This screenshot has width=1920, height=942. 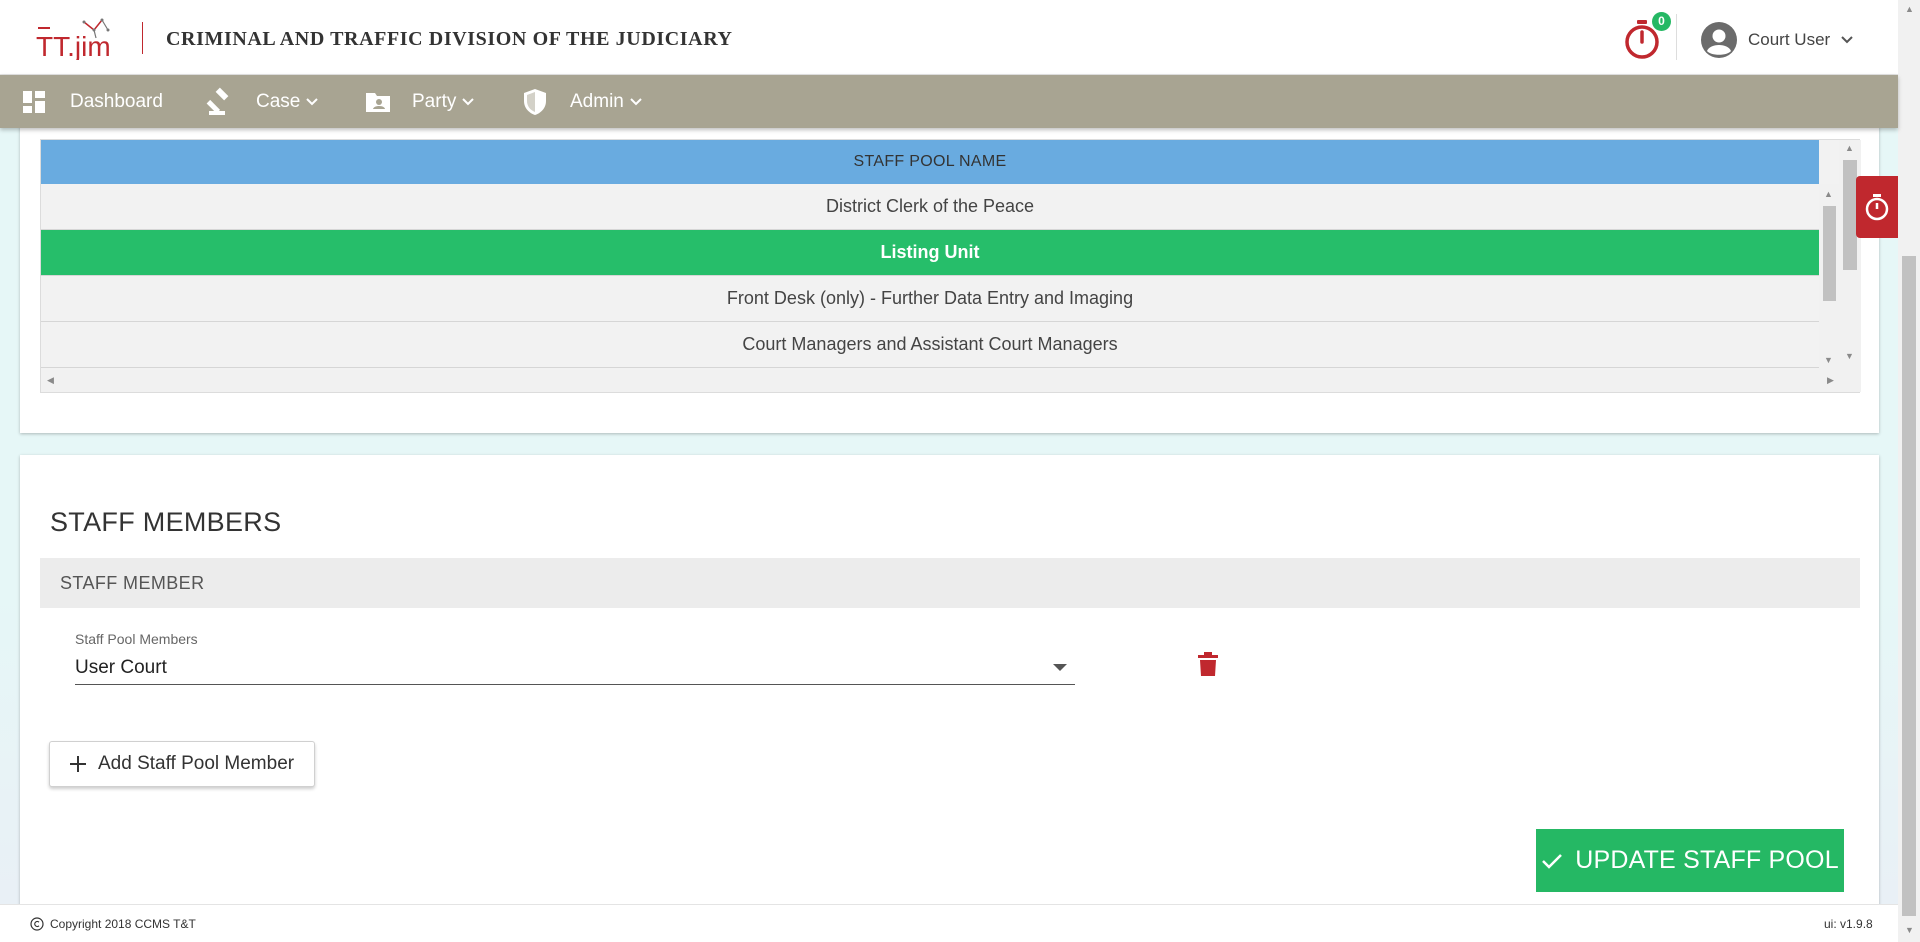 What do you see at coordinates (50, 380) in the screenshot?
I see `scroll-left-arrow-icon: ◀` at bounding box center [50, 380].